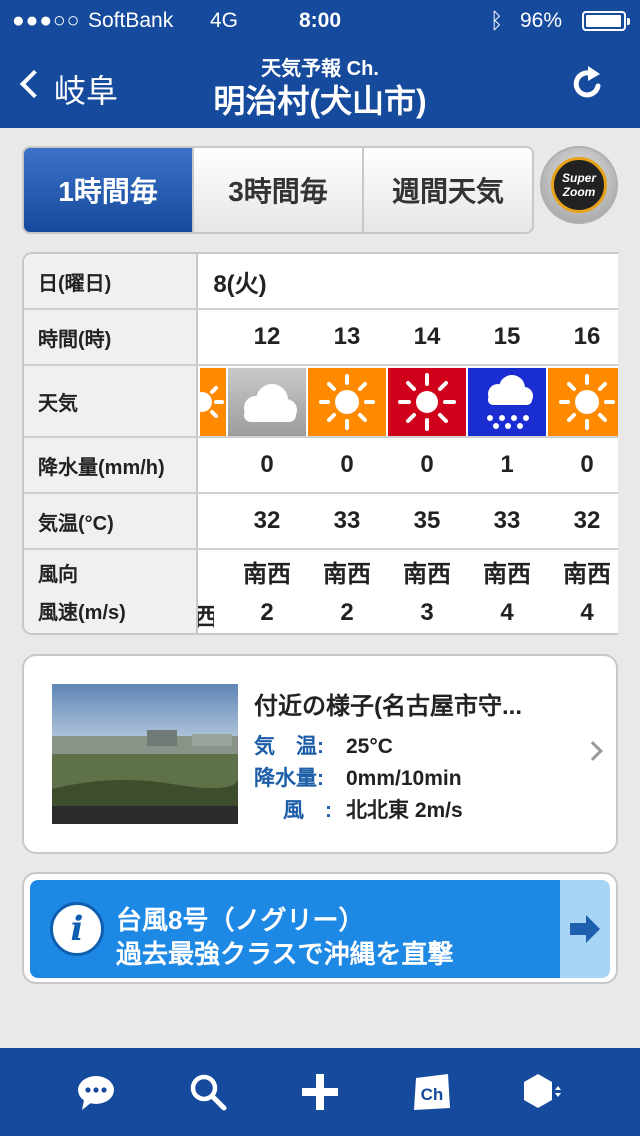 The image size is (640, 1136). I want to click on news-headline-2: 過去最強クラスで沖縄を直撃, so click(285, 954).